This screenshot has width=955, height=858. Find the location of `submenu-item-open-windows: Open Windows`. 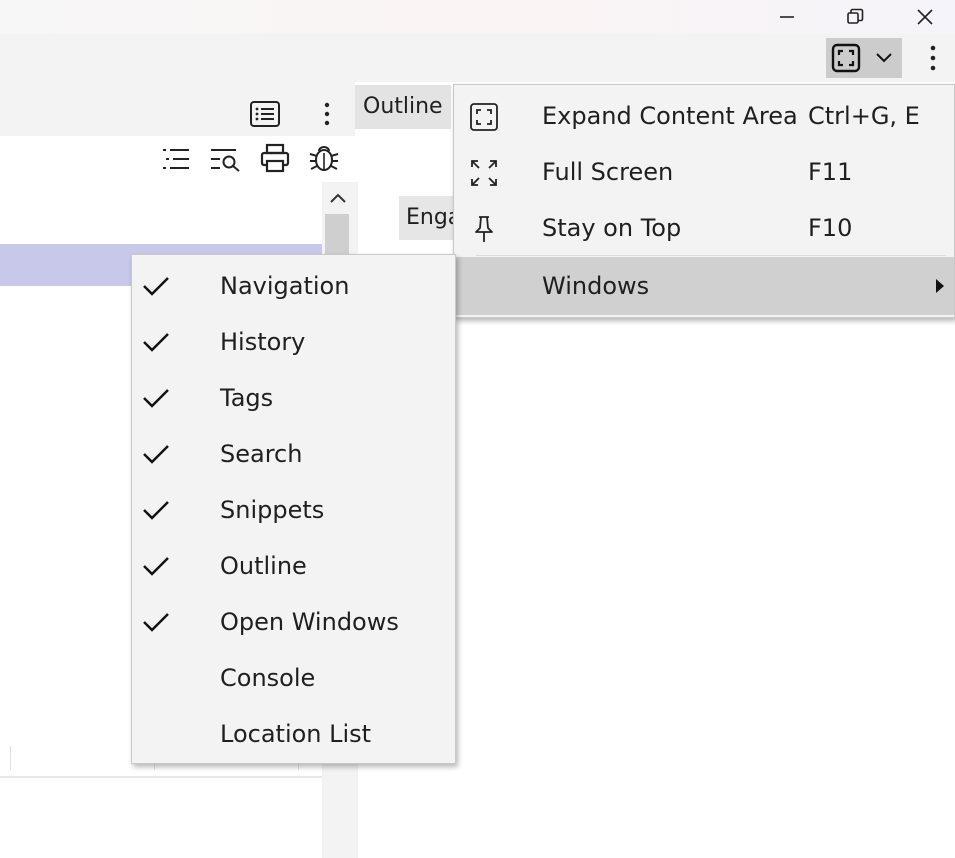

submenu-item-open-windows: Open Windows is located at coordinates (293, 622).